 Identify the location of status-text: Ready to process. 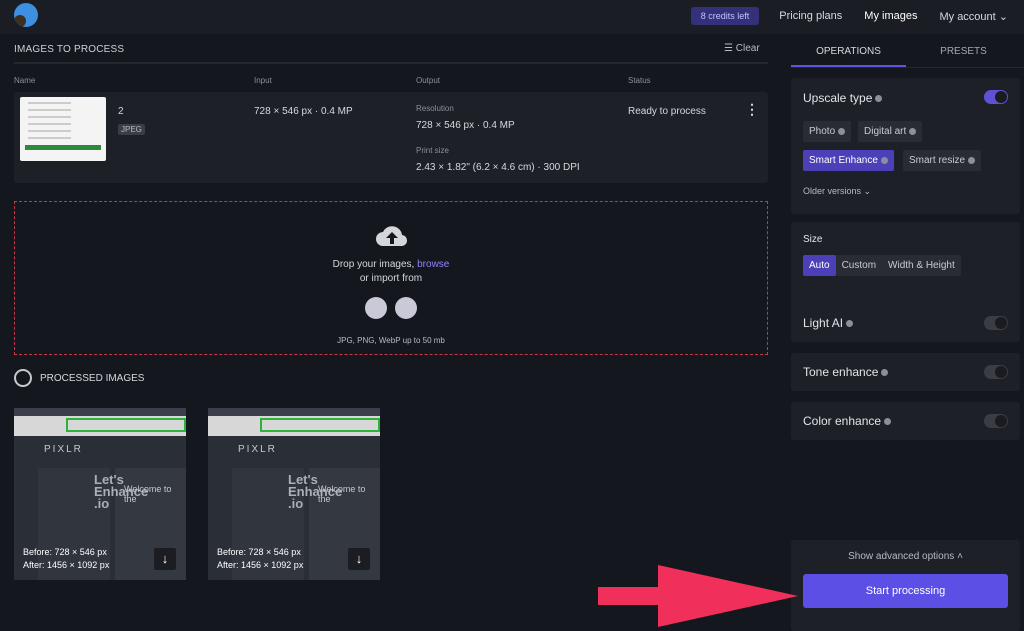
(667, 111).